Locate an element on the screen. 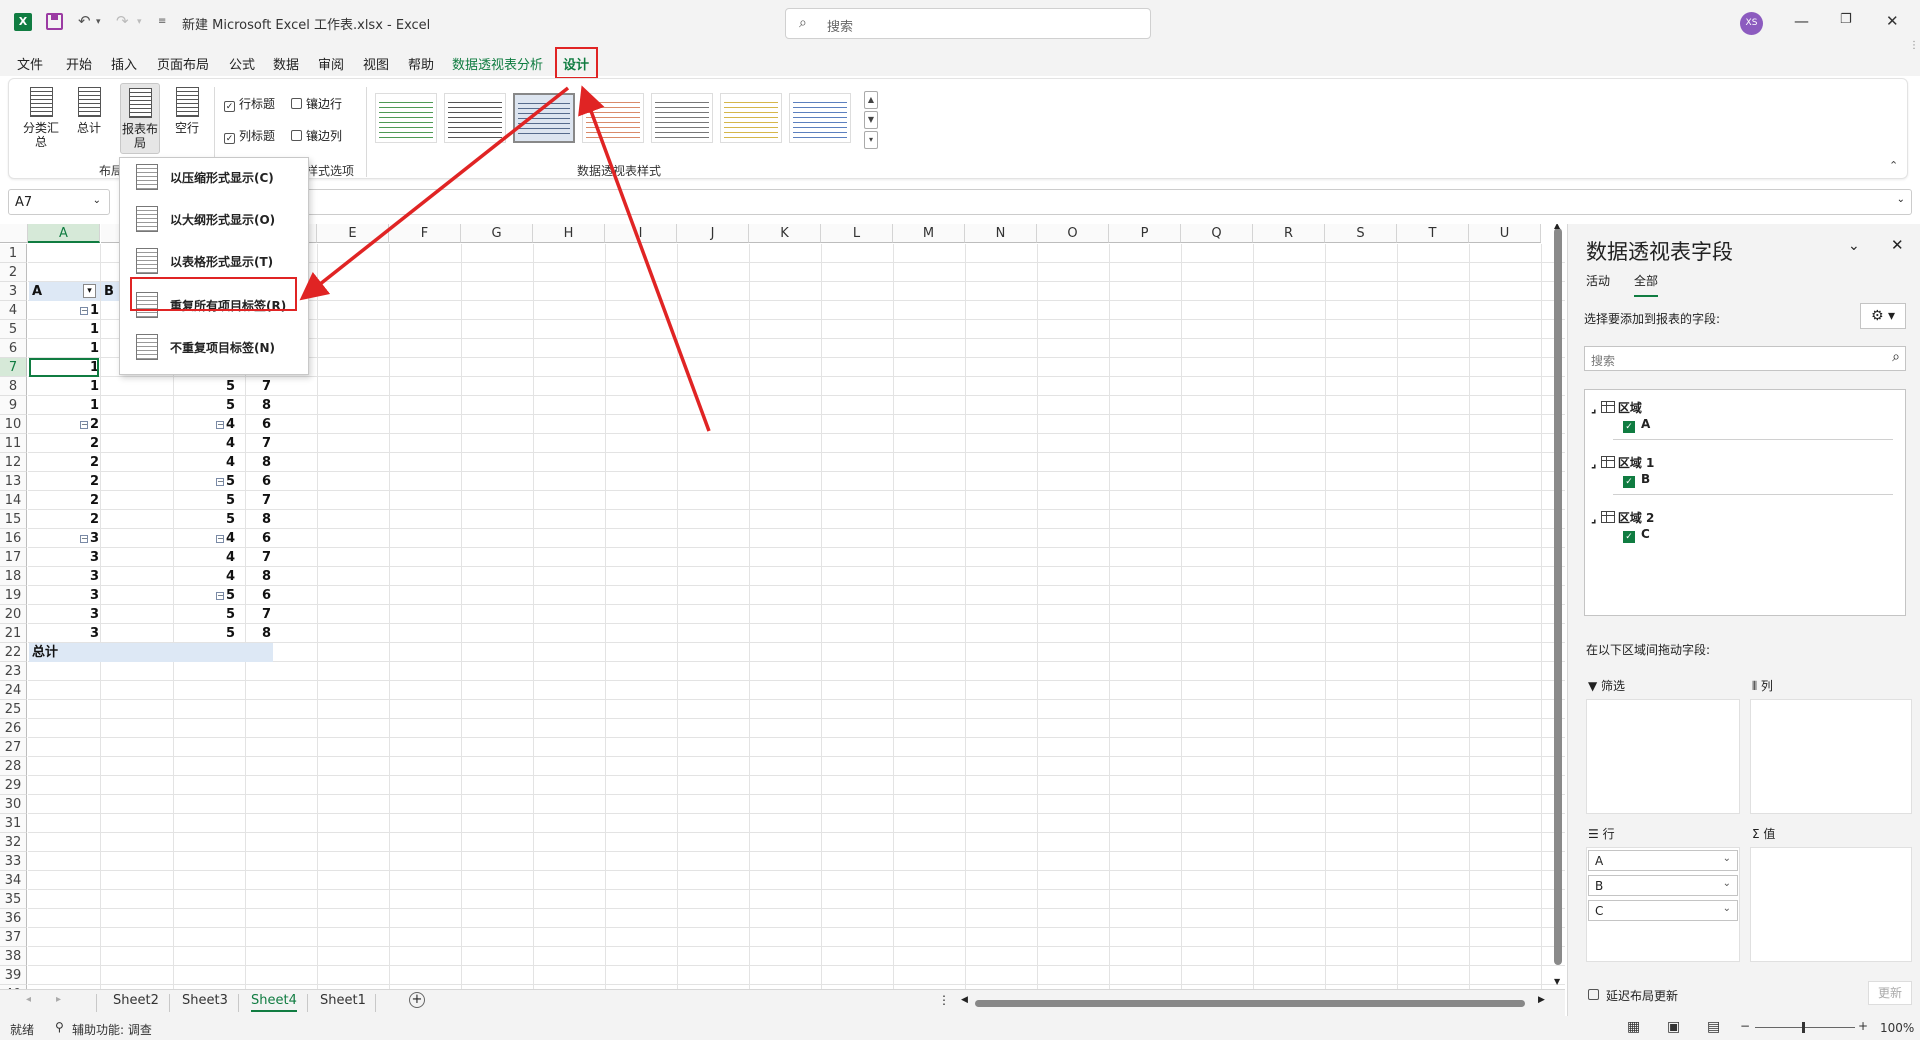  tab-all-fields: 全部 is located at coordinates (1646, 284).